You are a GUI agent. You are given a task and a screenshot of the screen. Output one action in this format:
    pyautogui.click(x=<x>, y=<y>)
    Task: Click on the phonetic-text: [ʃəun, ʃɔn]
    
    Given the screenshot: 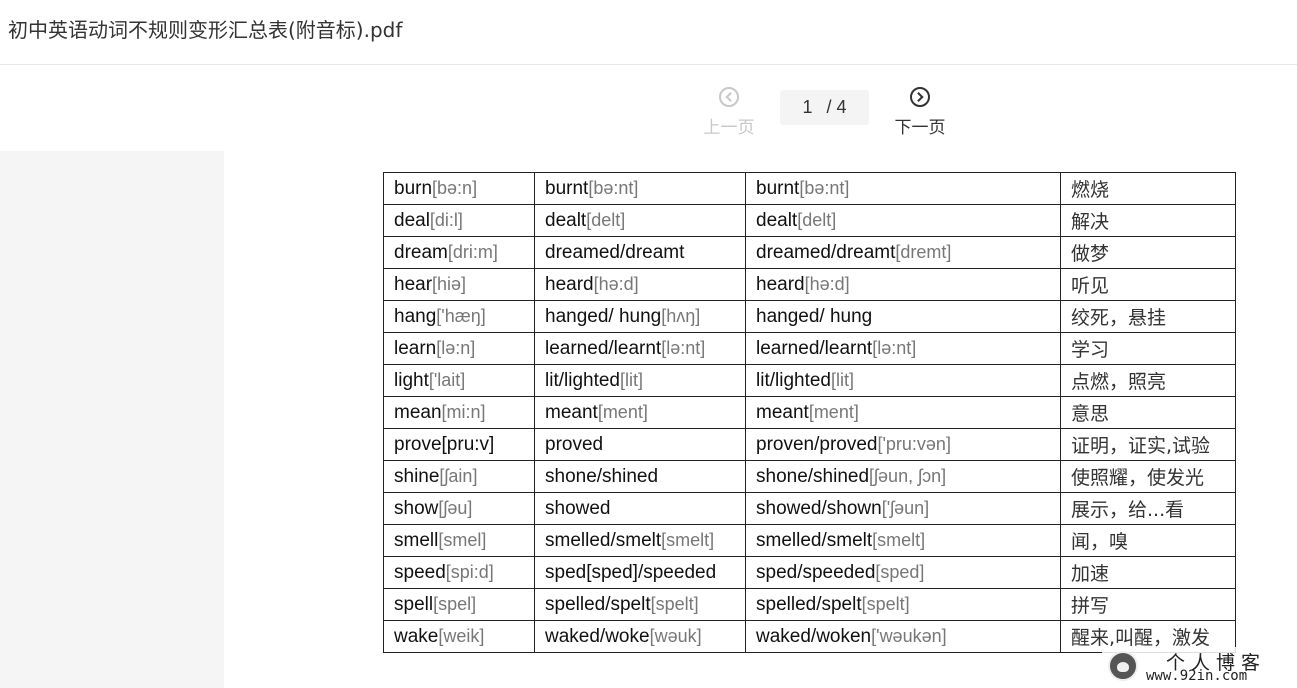 What is the action you would take?
    pyautogui.click(x=908, y=475)
    